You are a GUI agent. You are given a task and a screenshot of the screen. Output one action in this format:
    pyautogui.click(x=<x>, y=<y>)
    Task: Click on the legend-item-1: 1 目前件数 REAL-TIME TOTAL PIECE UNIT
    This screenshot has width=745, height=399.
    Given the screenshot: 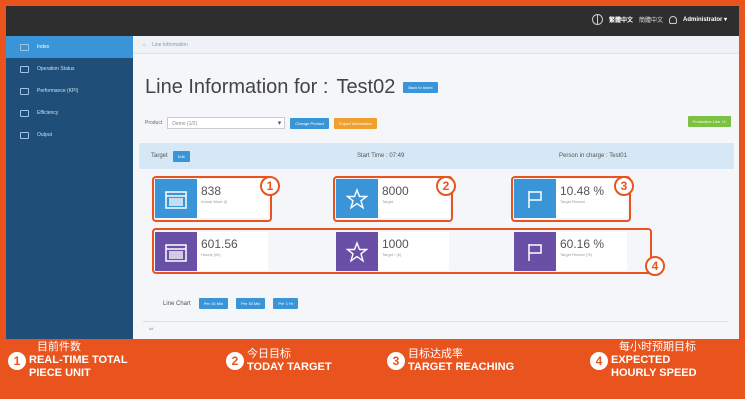 What is the action you would take?
    pyautogui.click(x=68, y=360)
    